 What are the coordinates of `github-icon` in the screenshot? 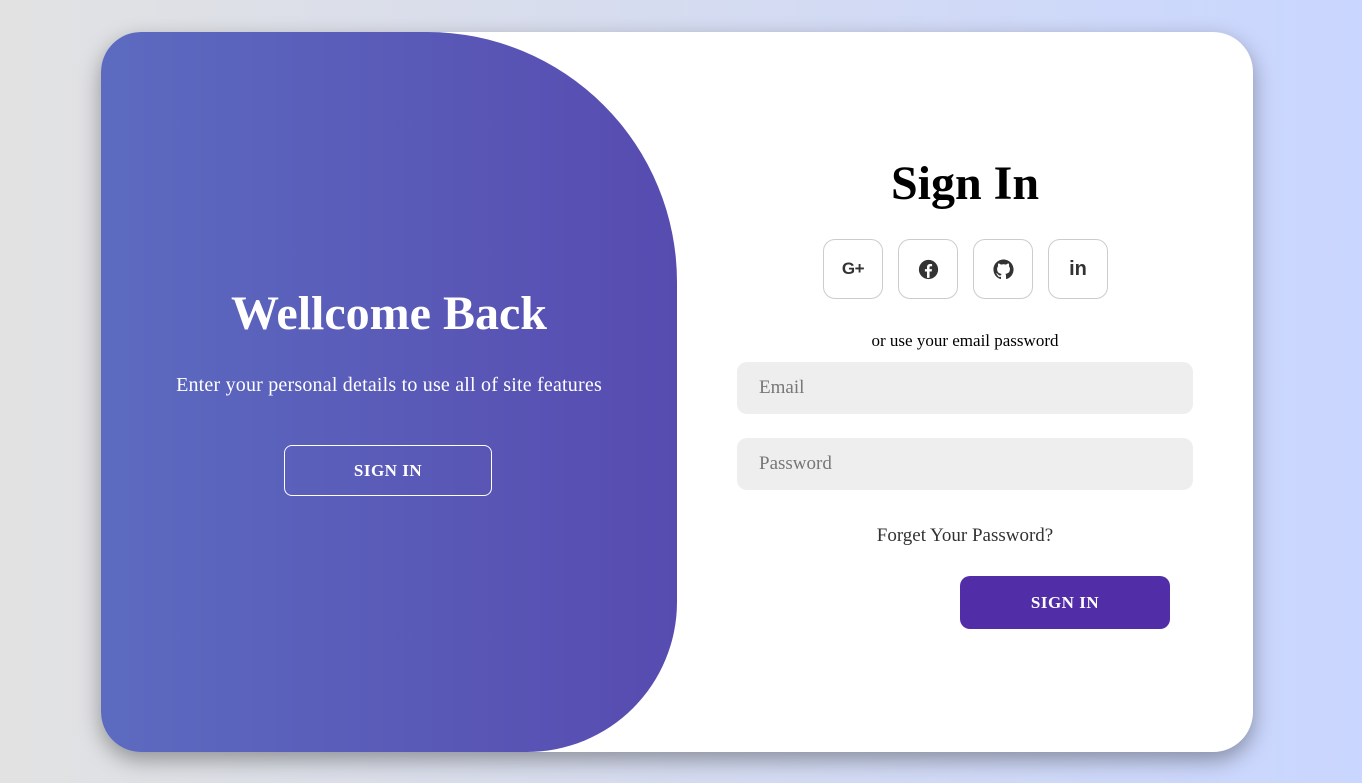 It's located at (1003, 268).